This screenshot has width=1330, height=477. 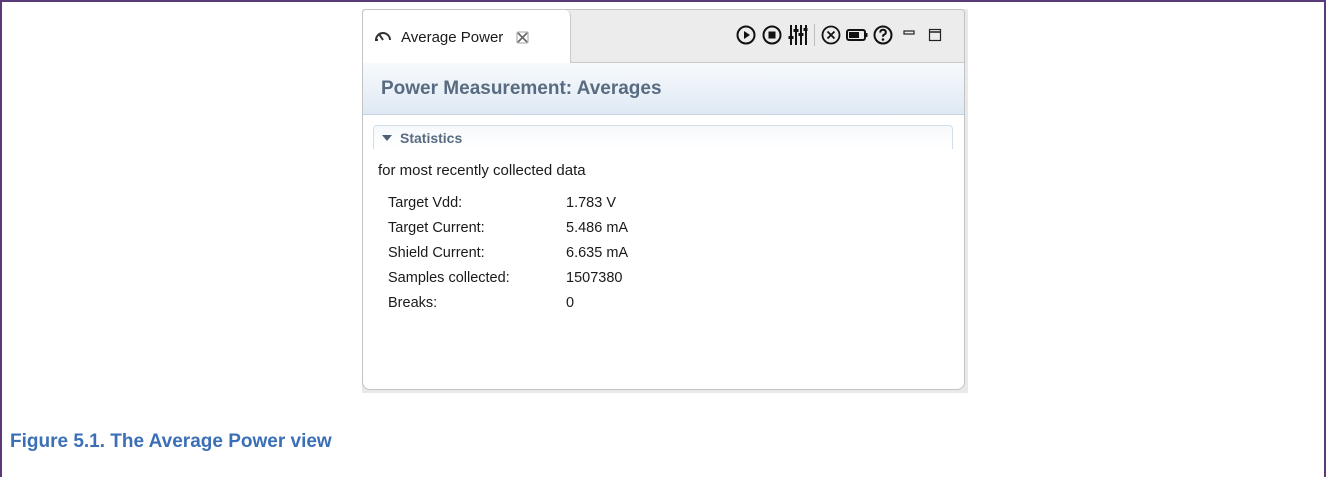 What do you see at coordinates (383, 36) in the screenshot?
I see `power-gauge-icon` at bounding box center [383, 36].